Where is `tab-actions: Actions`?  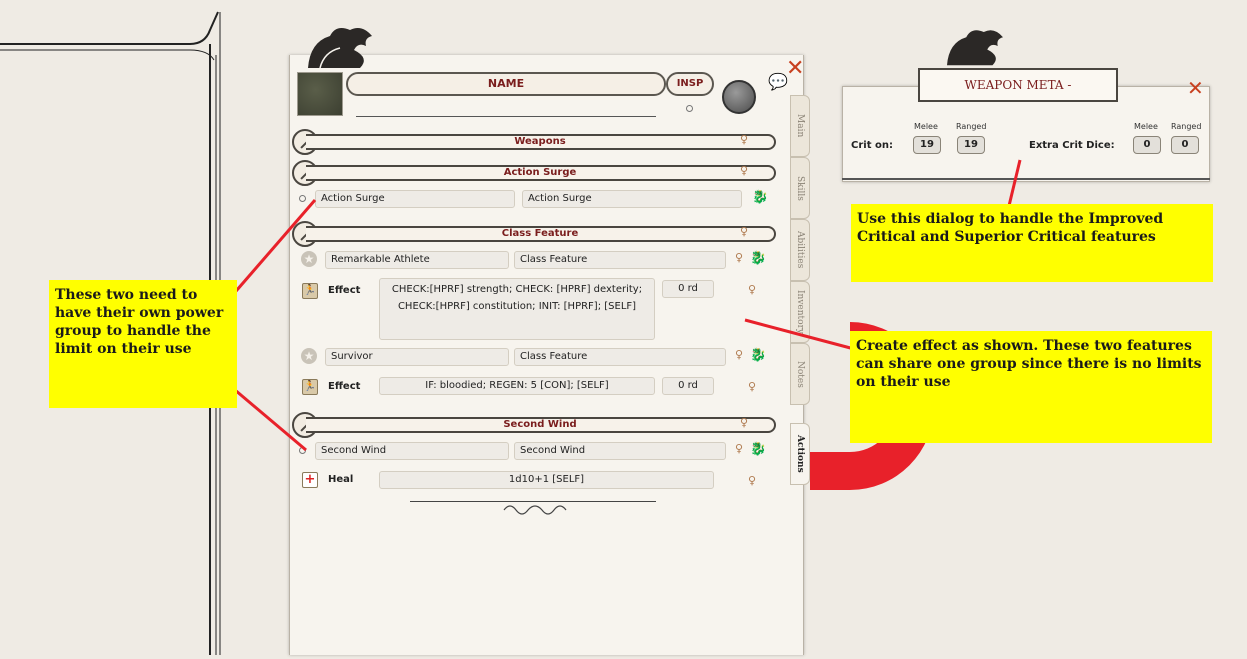
tab-actions: Actions is located at coordinates (800, 454).